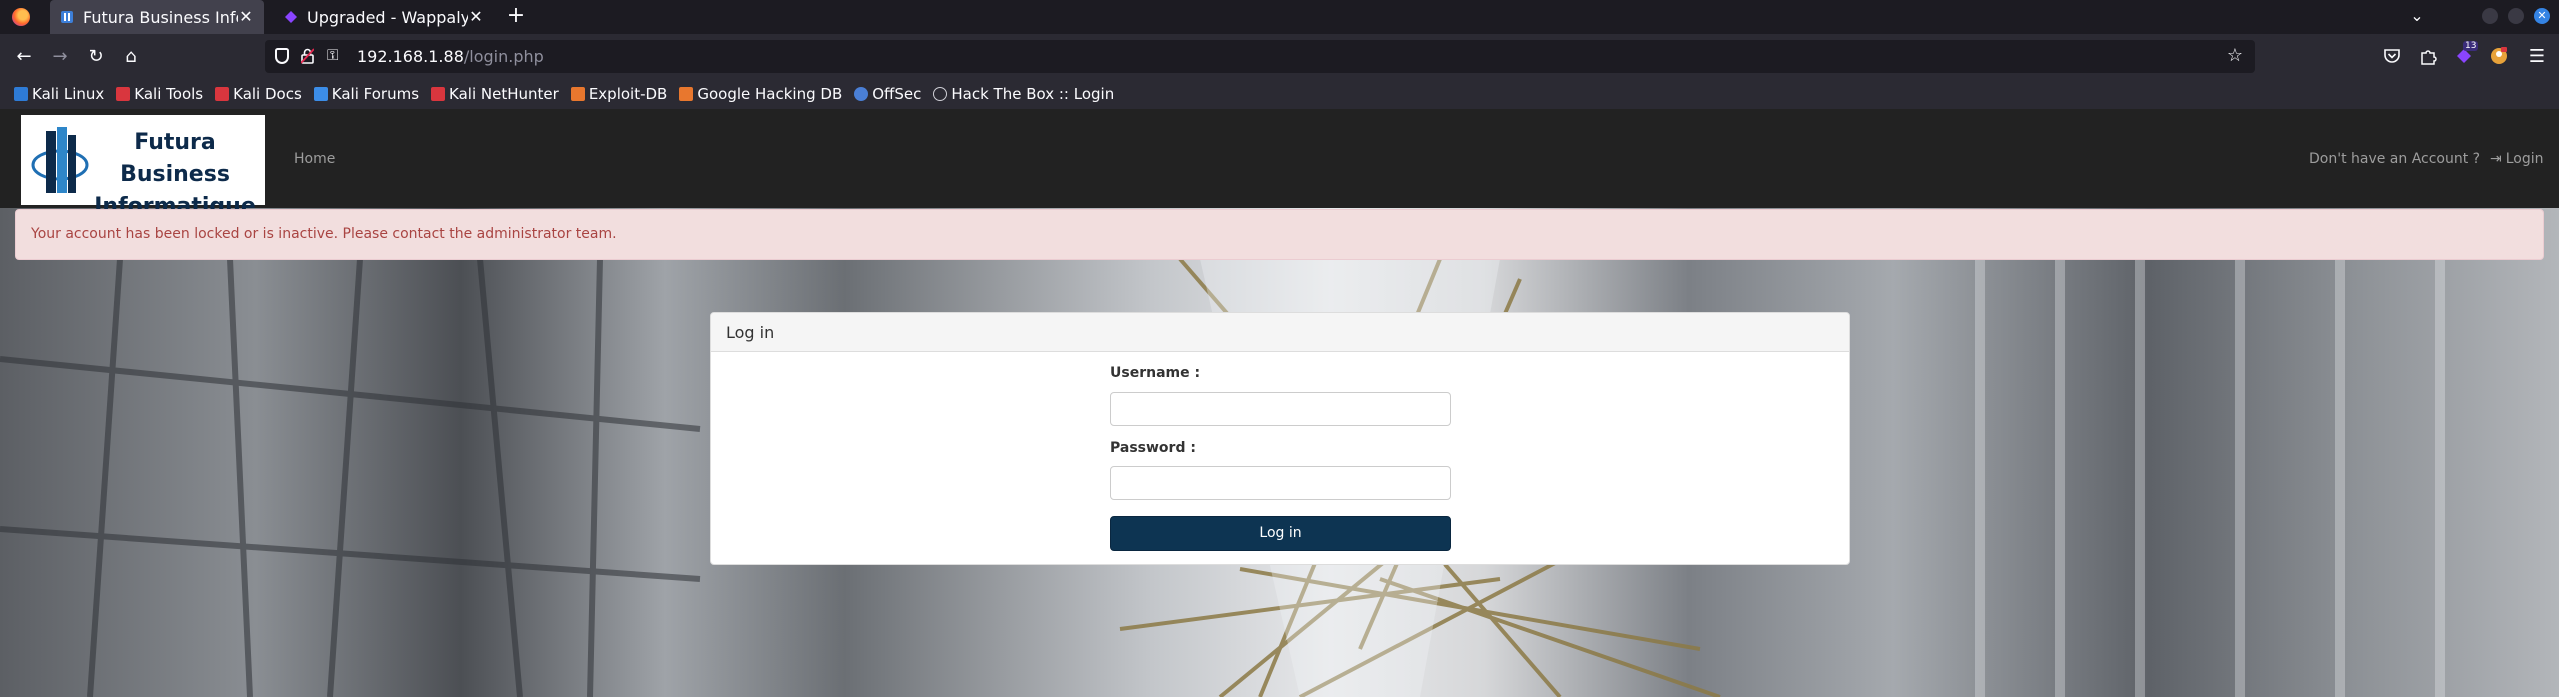 Image resolution: width=2559 pixels, height=697 pixels. What do you see at coordinates (96, 57) in the screenshot?
I see `reload-icon: ↻` at bounding box center [96, 57].